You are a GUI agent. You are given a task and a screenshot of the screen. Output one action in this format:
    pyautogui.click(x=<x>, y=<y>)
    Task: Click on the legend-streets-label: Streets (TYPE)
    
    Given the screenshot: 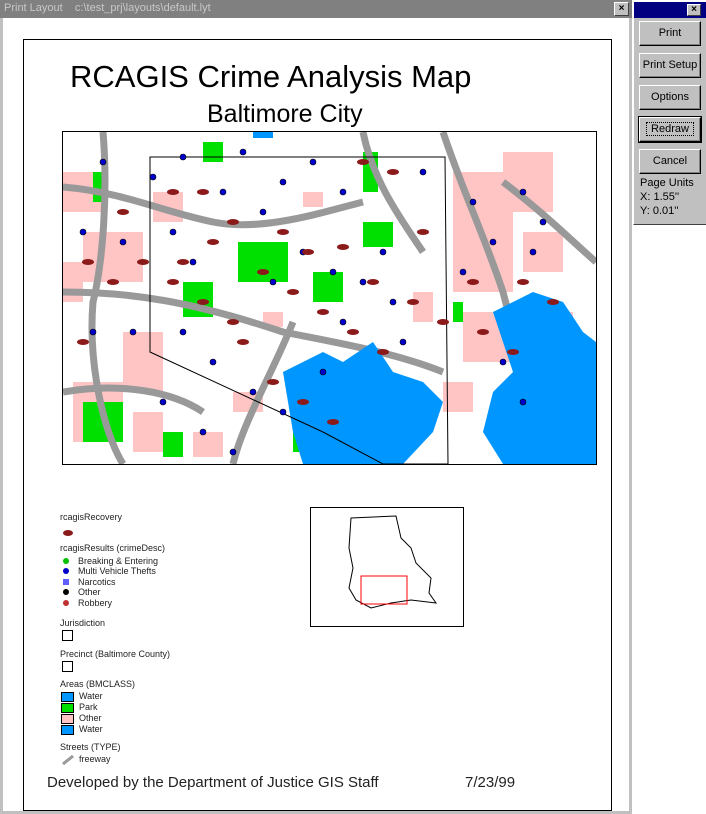 What is the action you would take?
    pyautogui.click(x=90, y=747)
    